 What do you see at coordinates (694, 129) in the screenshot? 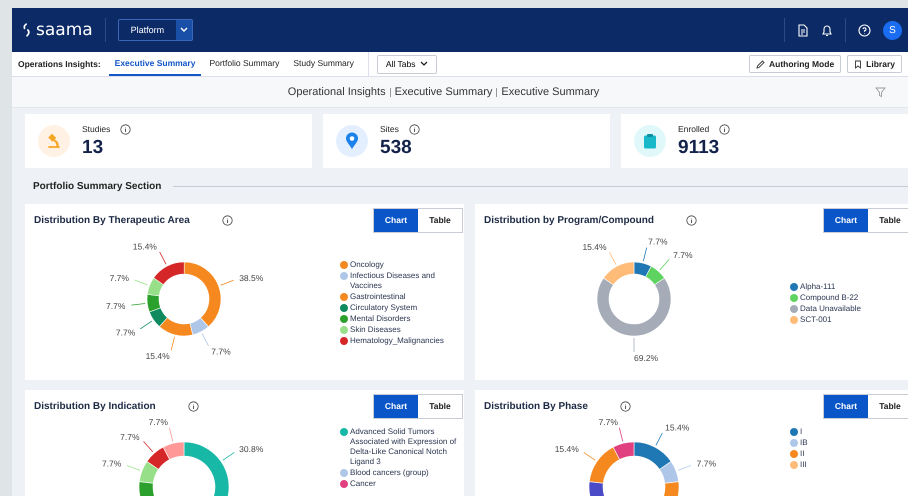
I see `kpi-label: Enrolled` at bounding box center [694, 129].